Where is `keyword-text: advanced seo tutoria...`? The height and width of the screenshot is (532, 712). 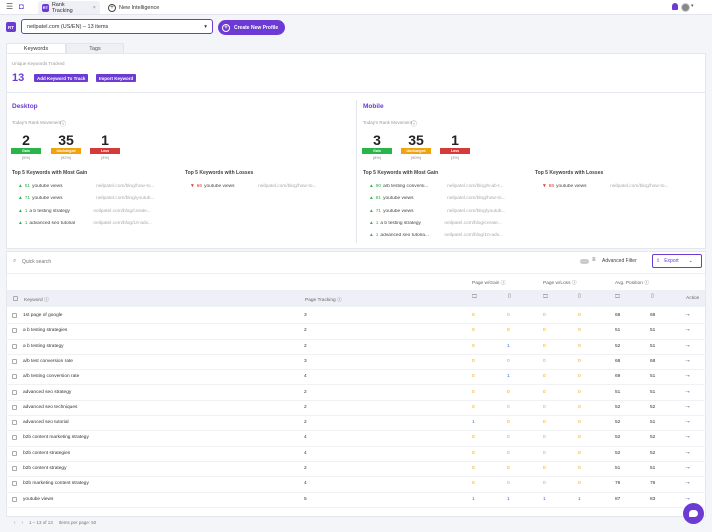
keyword-text: advanced seo tutoria... is located at coordinates (404, 236).